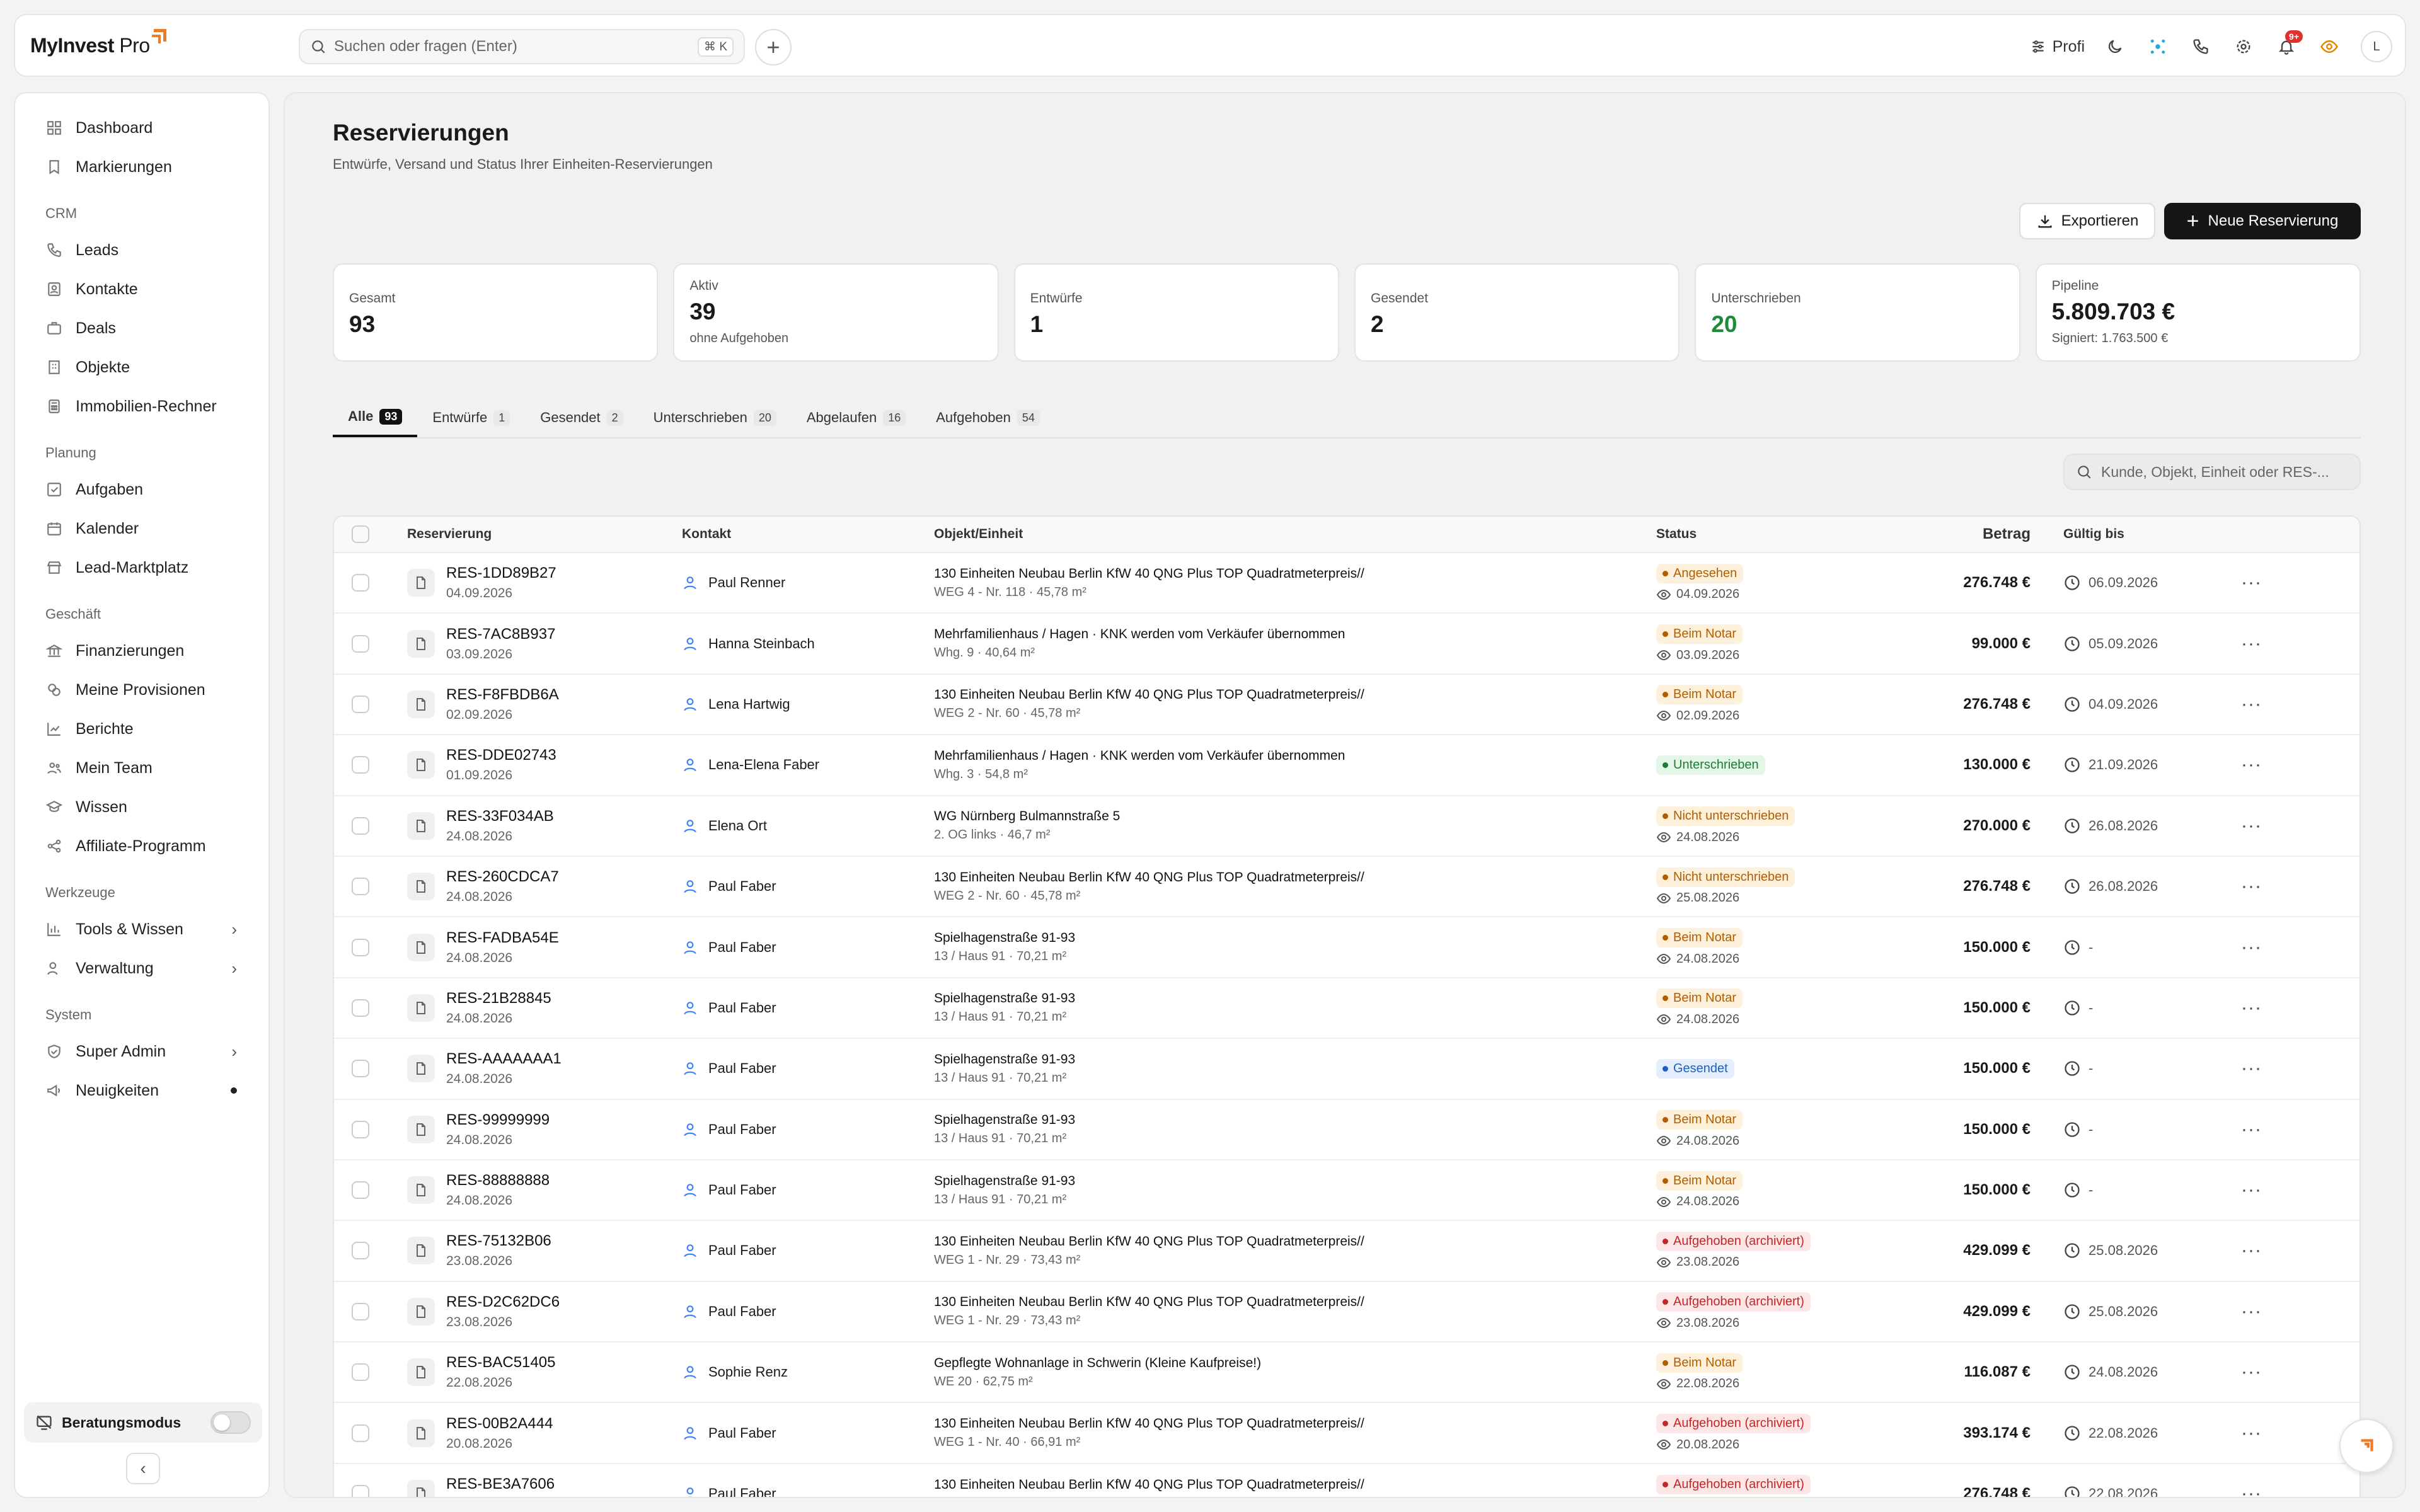 This screenshot has height=1512, width=2420. What do you see at coordinates (142, 489) in the screenshot?
I see `sidebar-item-aufgaben: Aufgaben` at bounding box center [142, 489].